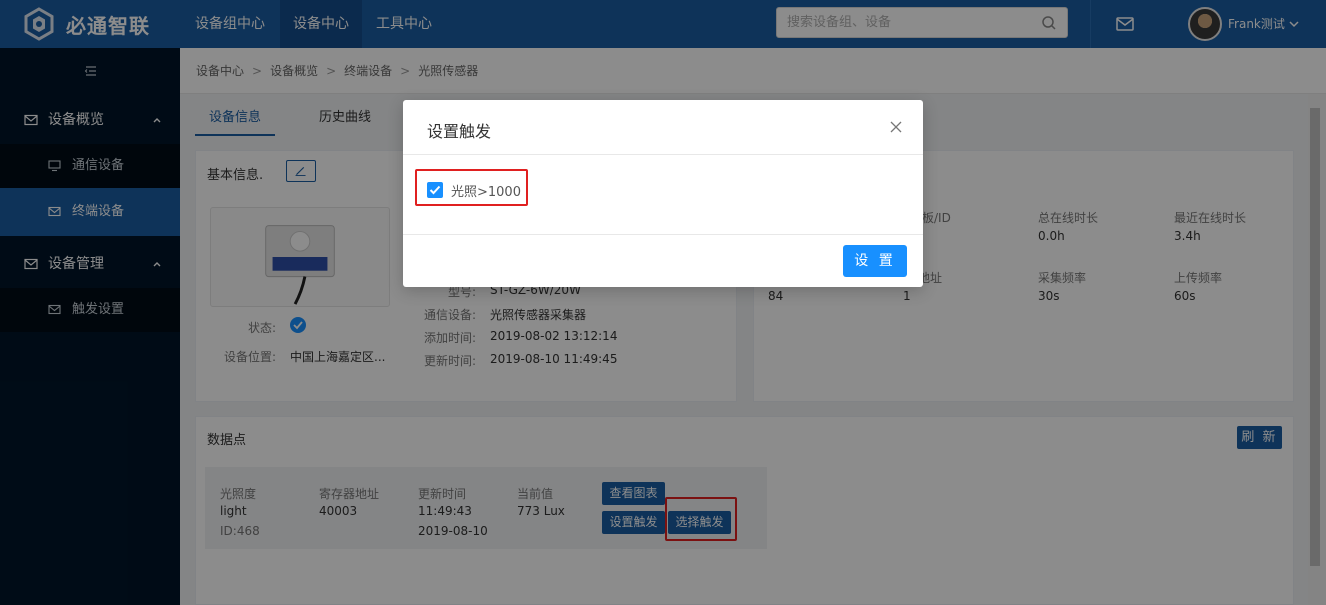  What do you see at coordinates (896, 127) in the screenshot?
I see `close-icon` at bounding box center [896, 127].